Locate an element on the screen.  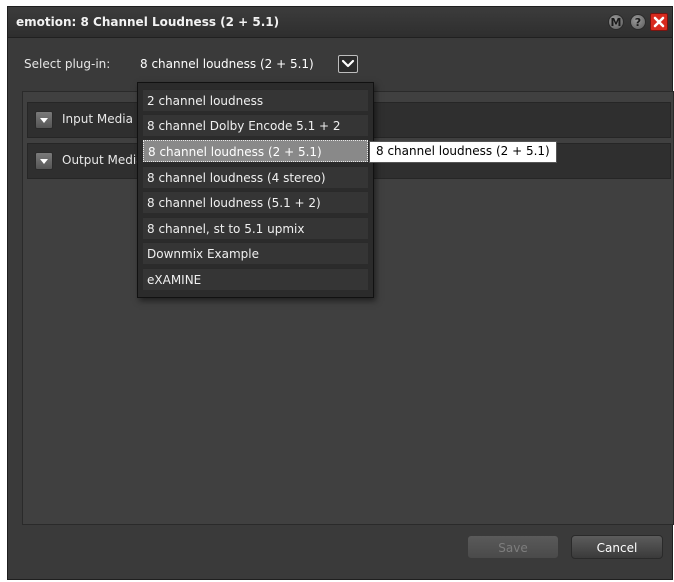
dropdown-button is located at coordinates (348, 64).